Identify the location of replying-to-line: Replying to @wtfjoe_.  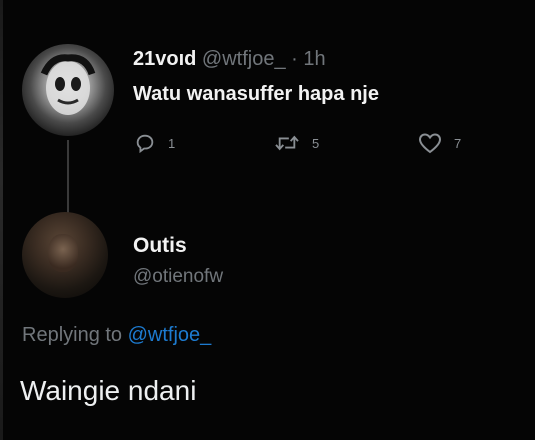
(116, 335).